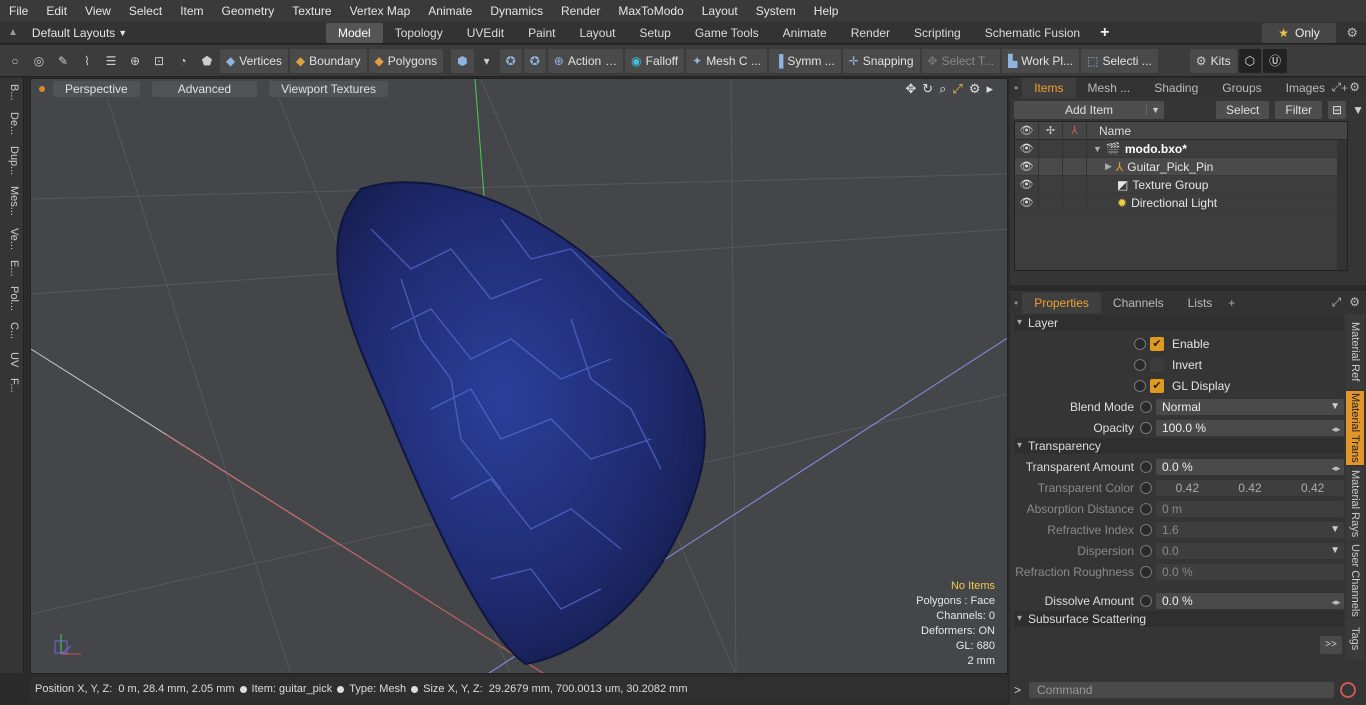  Describe the element at coordinates (1182, 690) in the screenshot. I see `command-input: Command` at that location.